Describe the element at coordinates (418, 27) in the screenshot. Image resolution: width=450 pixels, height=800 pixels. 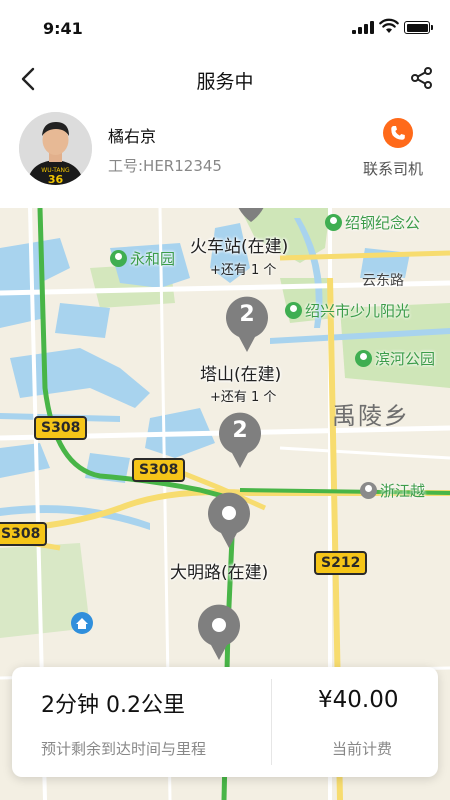
I see `battery-icon` at that location.